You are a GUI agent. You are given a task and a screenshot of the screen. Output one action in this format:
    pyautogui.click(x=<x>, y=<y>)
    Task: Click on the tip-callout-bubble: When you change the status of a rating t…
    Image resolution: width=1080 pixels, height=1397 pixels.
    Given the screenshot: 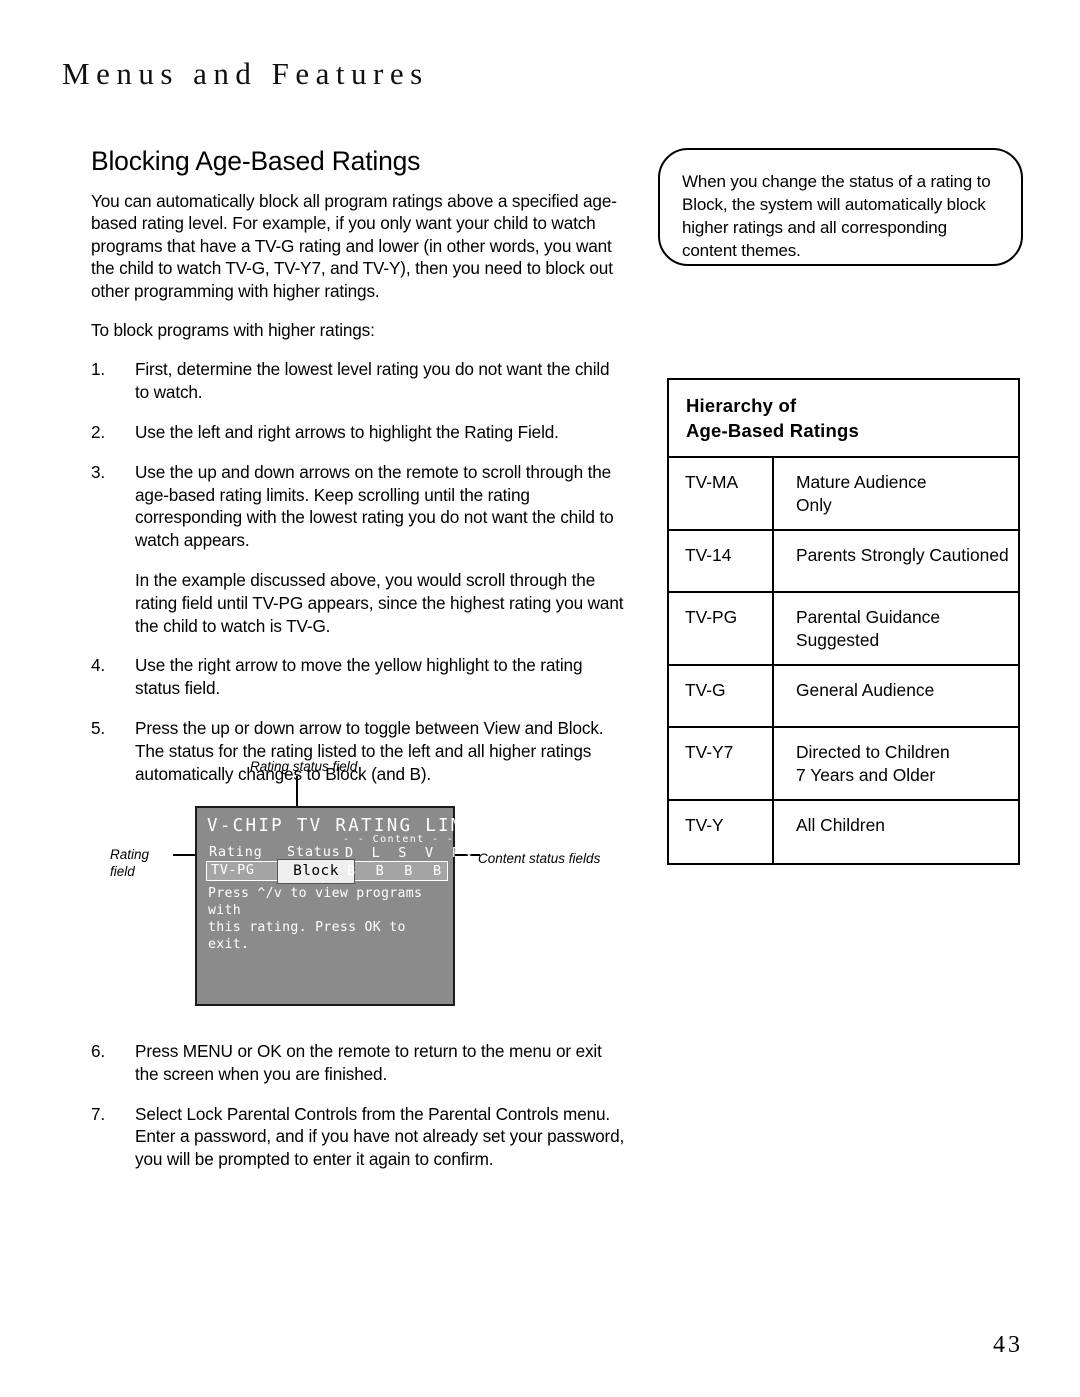 What is the action you would take?
    pyautogui.click(x=840, y=207)
    